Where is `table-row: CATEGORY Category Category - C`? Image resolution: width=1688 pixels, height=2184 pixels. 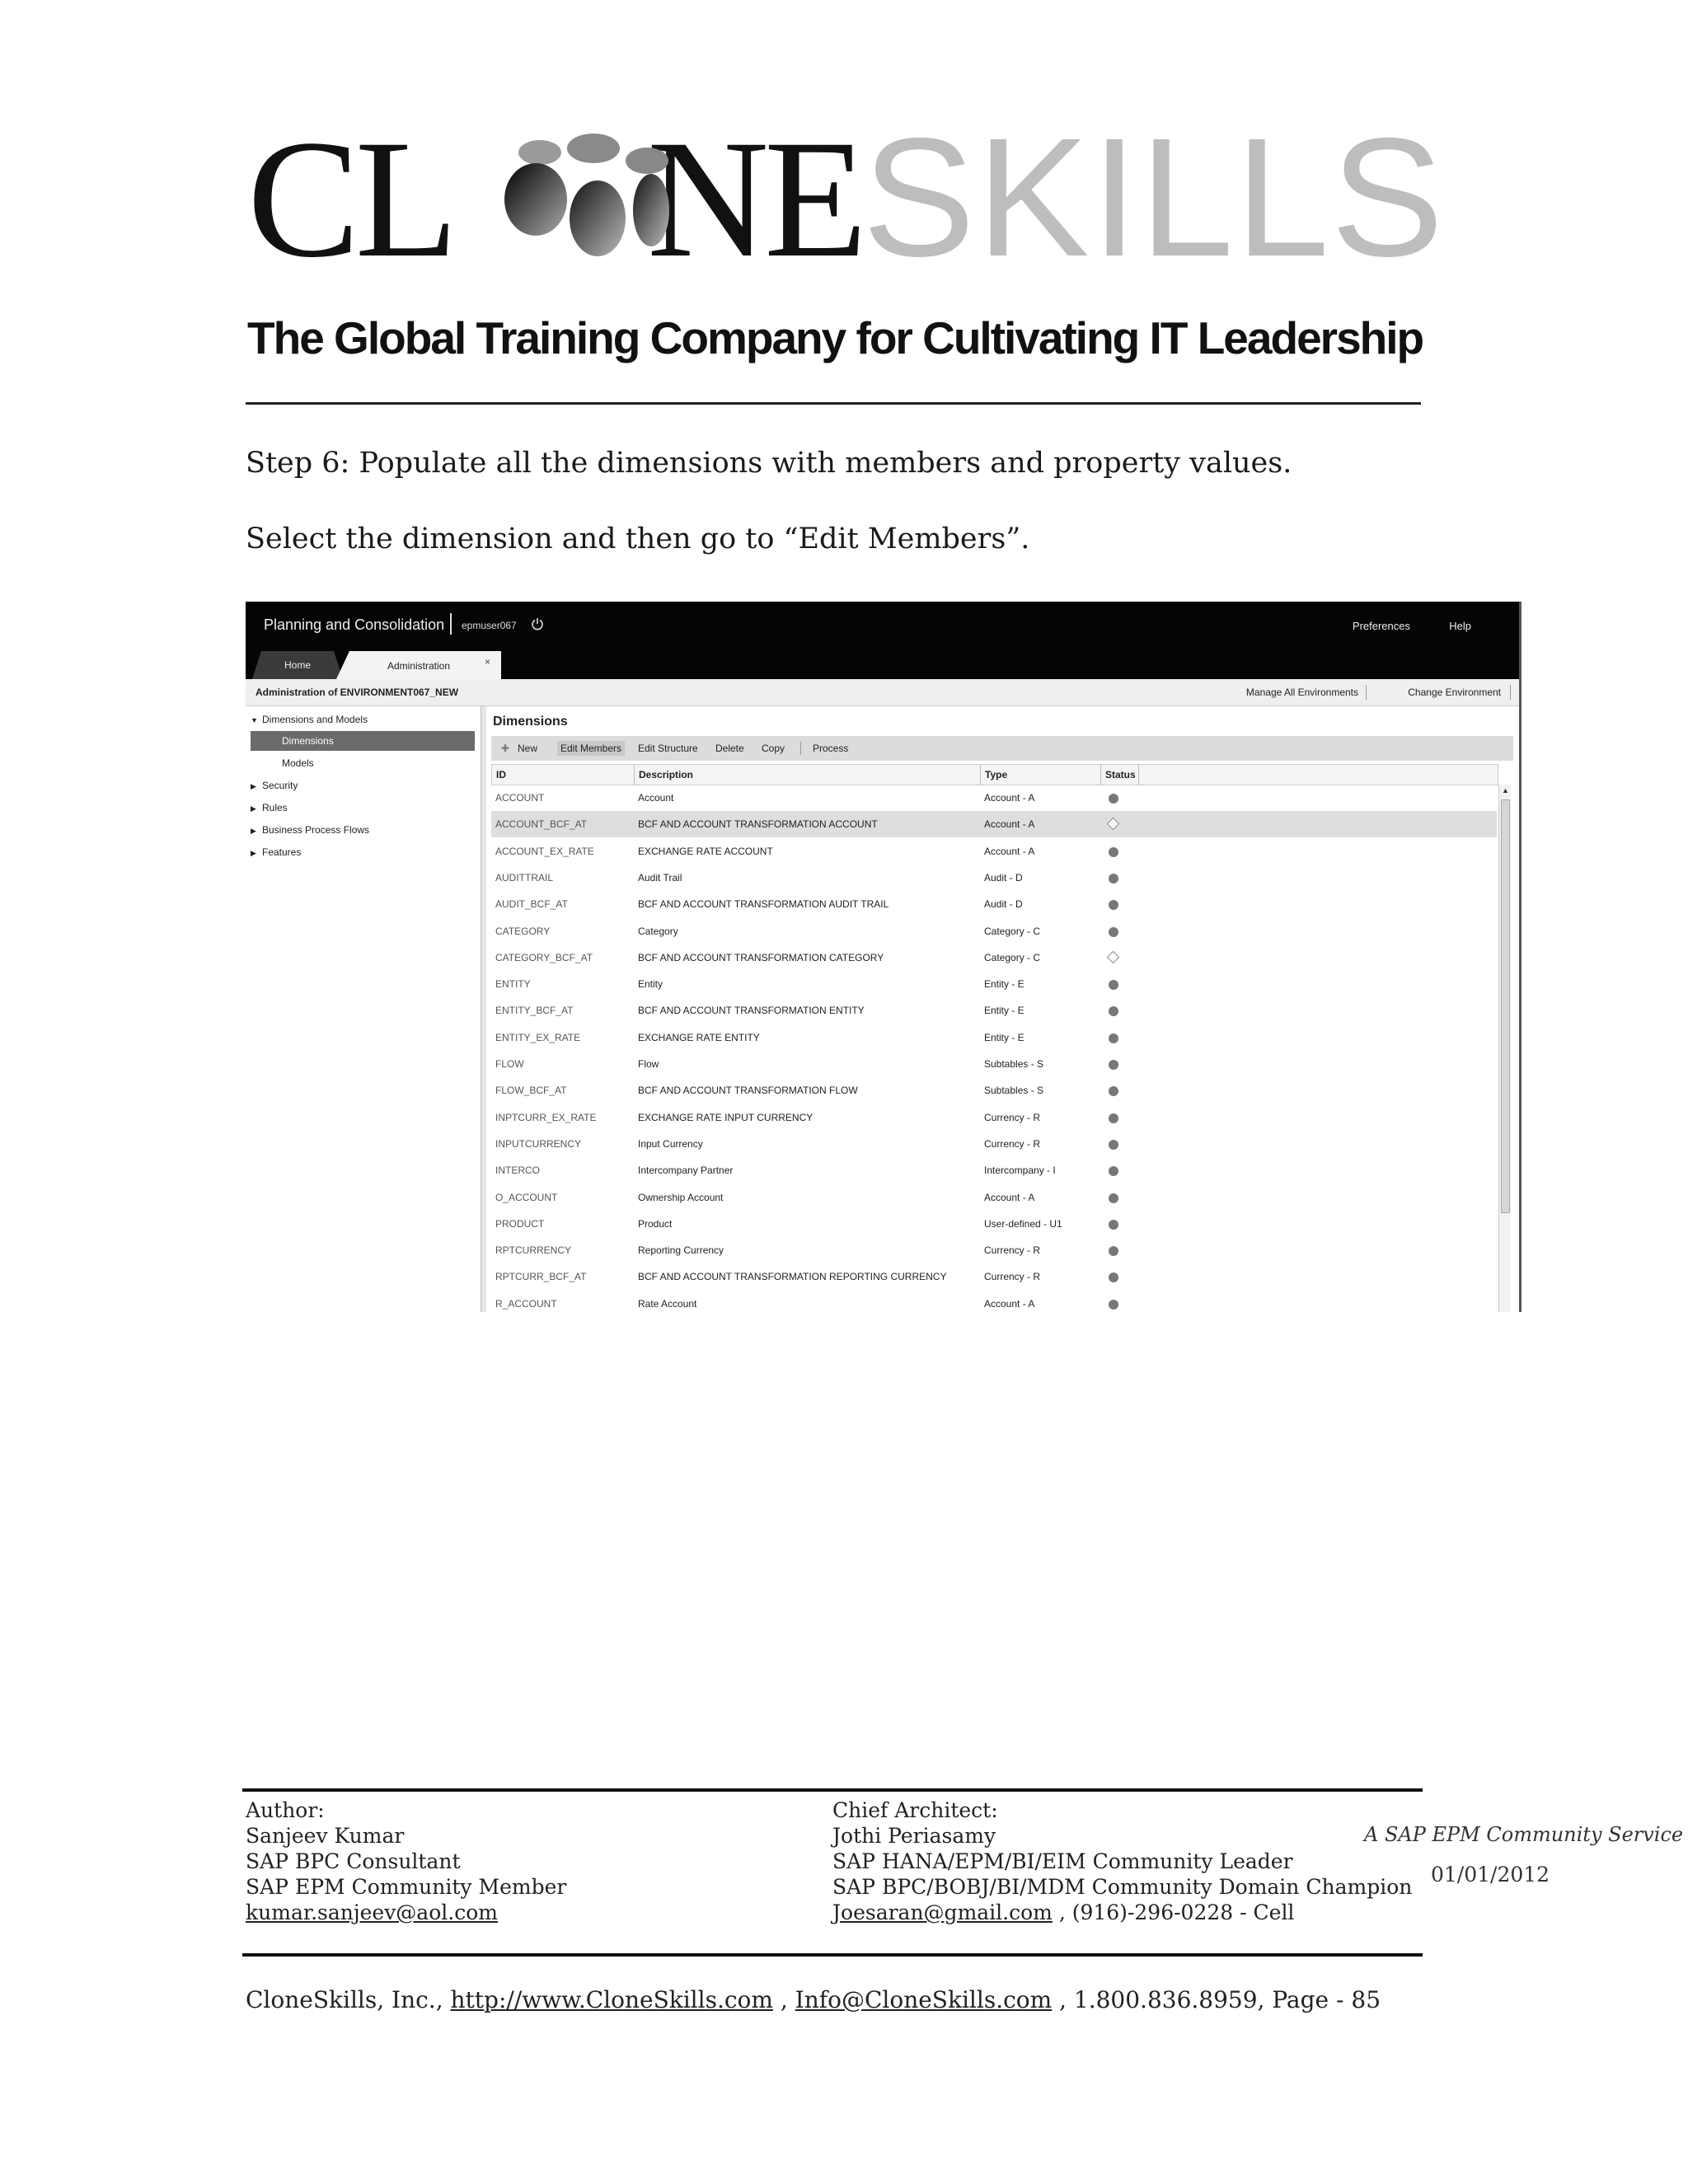 table-row: CATEGORY Category Category - C is located at coordinates (994, 931).